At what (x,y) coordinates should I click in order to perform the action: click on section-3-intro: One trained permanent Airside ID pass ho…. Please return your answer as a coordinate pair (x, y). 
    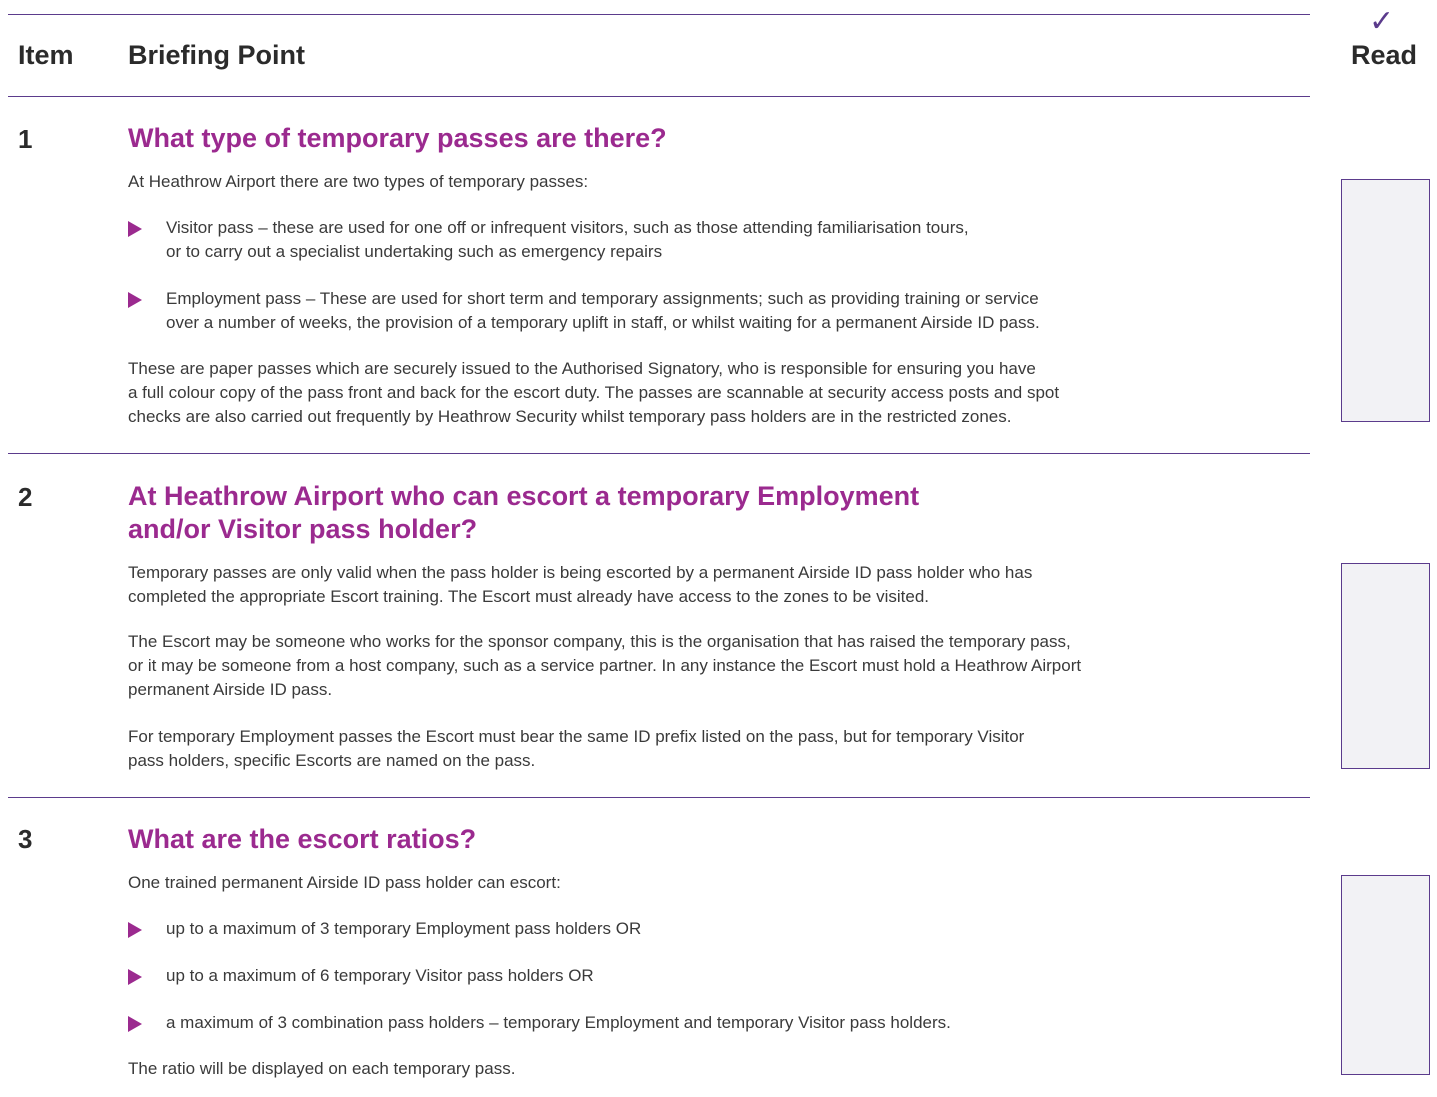
    Looking at the image, I should click on (344, 882).